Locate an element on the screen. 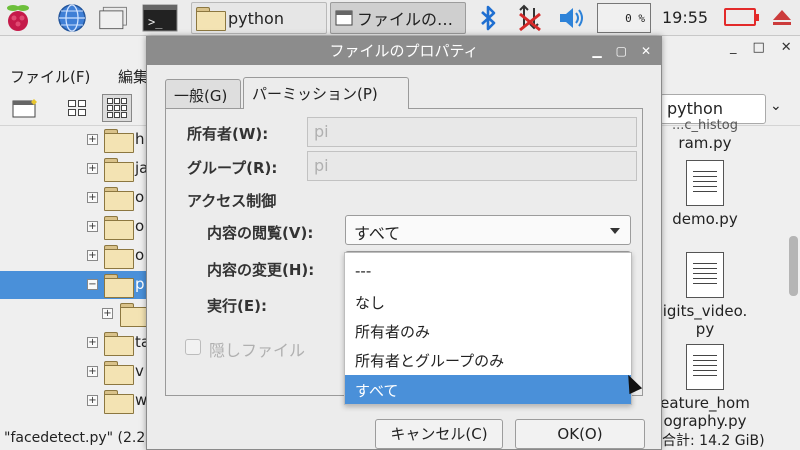  window-controls: _□✕ is located at coordinates (765, 47).